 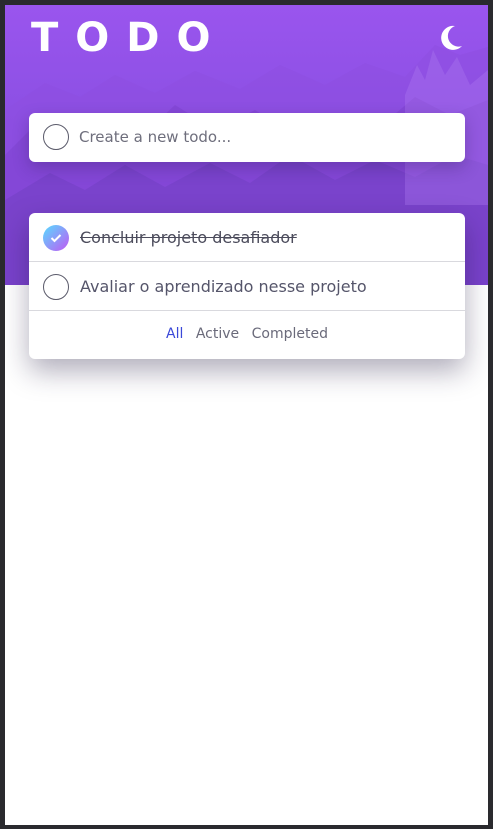 I want to click on filter-active-button: Active, so click(x=217, y=334).